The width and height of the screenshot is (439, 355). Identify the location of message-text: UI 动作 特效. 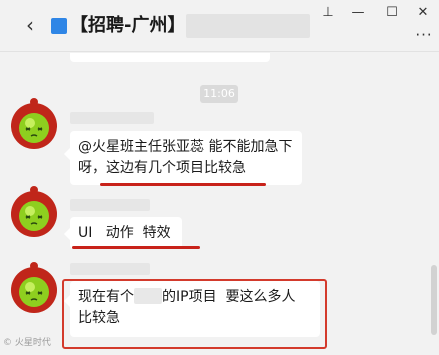
(124, 233).